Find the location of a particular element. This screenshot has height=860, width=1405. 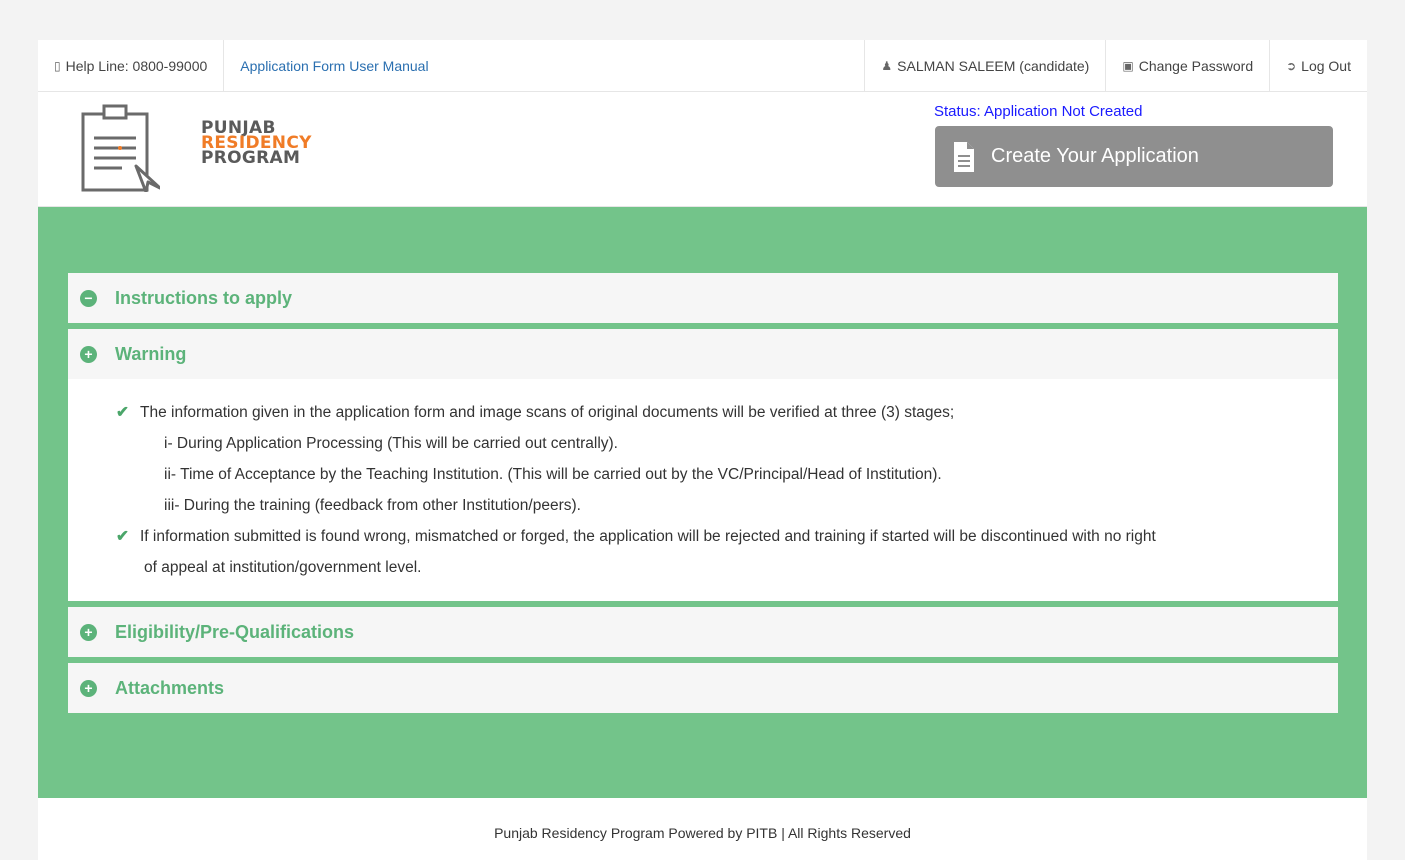

panel-eligibility: + Eligibility/Pre-Qualifications is located at coordinates (703, 632).